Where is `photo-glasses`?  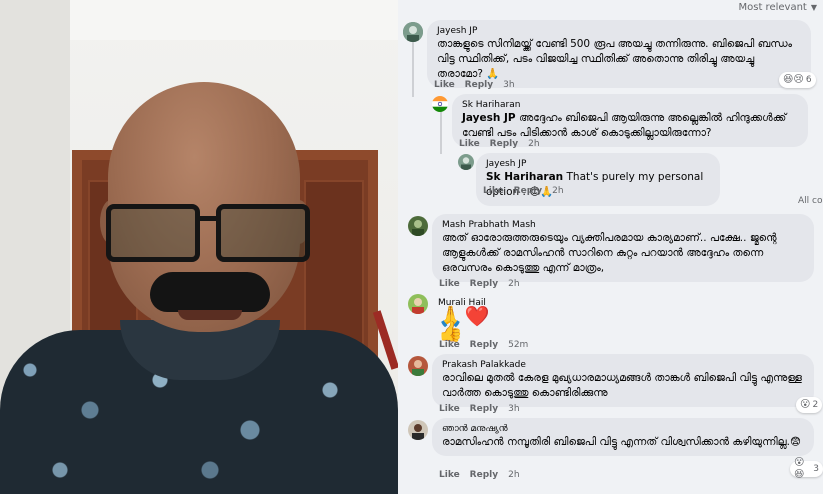 photo-glasses is located at coordinates (208, 233).